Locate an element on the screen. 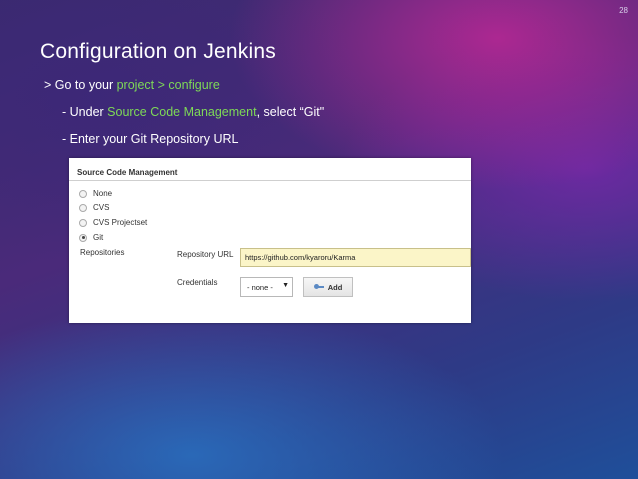 The image size is (638, 479). scm-panel-header: Source Code Management is located at coordinates (270, 169).